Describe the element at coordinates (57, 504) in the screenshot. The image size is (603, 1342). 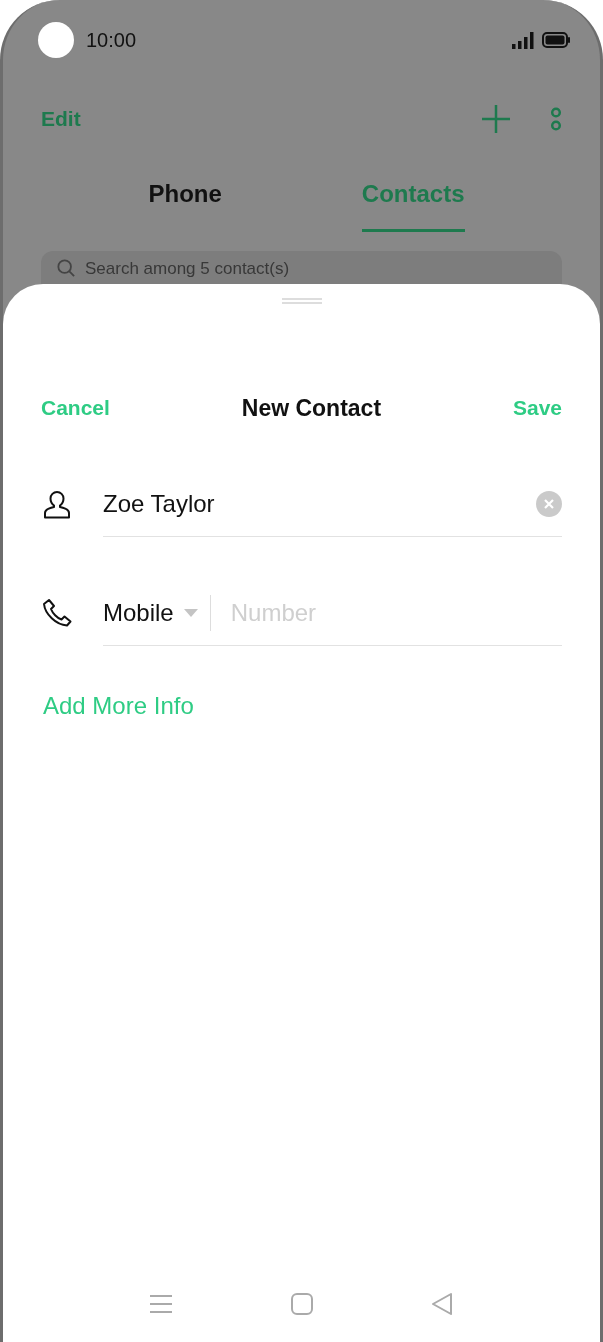
I see `person-icon` at that location.